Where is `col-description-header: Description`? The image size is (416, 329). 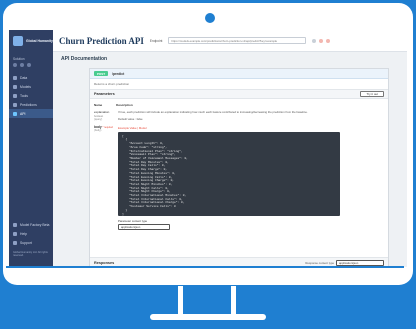
col-description-header: Description is located at coordinates (124, 105).